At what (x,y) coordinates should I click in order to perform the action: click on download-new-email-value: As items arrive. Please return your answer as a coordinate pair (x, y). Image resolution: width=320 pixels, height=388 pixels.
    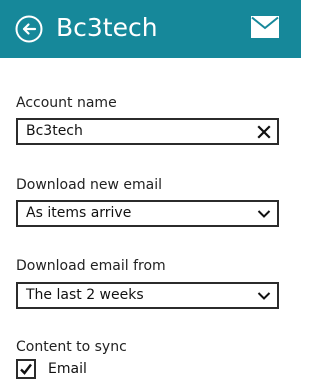
    Looking at the image, I should click on (79, 213).